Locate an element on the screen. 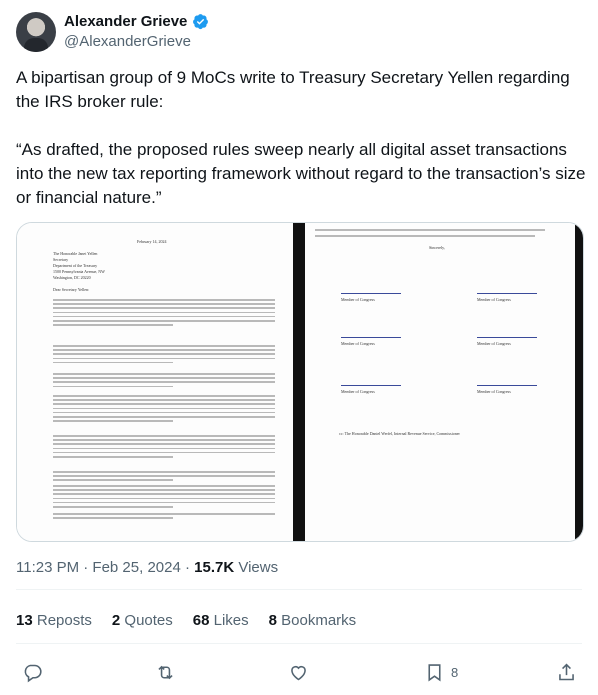  likes-label: Likes is located at coordinates (229, 620).